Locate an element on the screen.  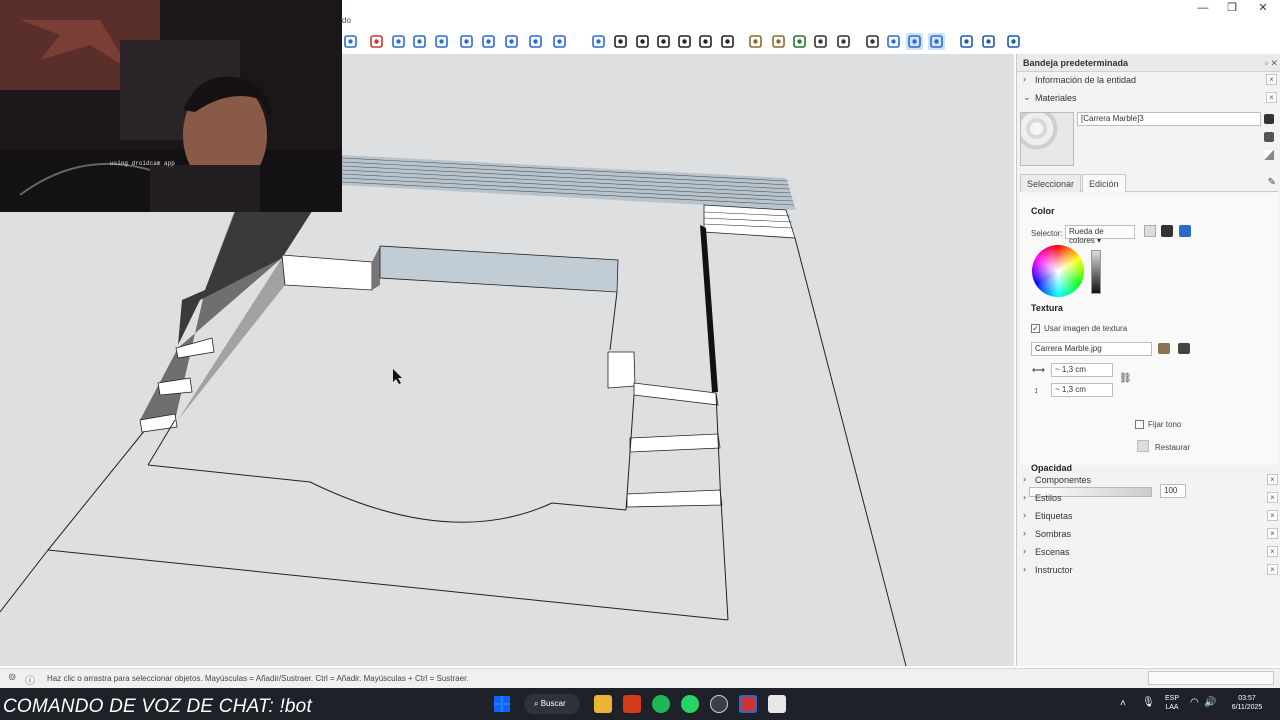
clock-date: 6/11/2025 is located at coordinates (1247, 707).